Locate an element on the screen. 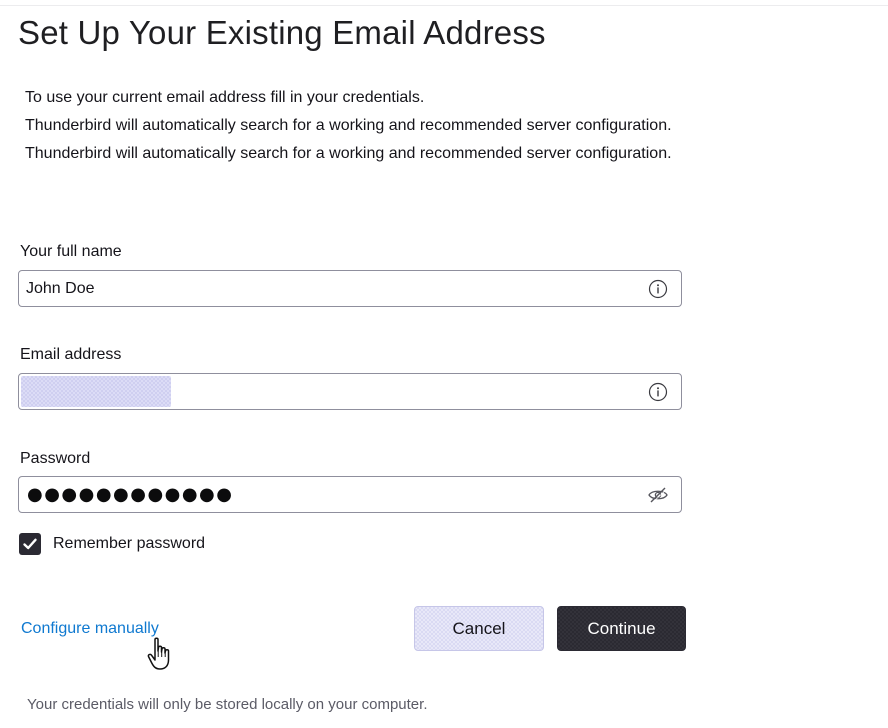 The image size is (888, 728). full-name-field is located at coordinates (350, 288).